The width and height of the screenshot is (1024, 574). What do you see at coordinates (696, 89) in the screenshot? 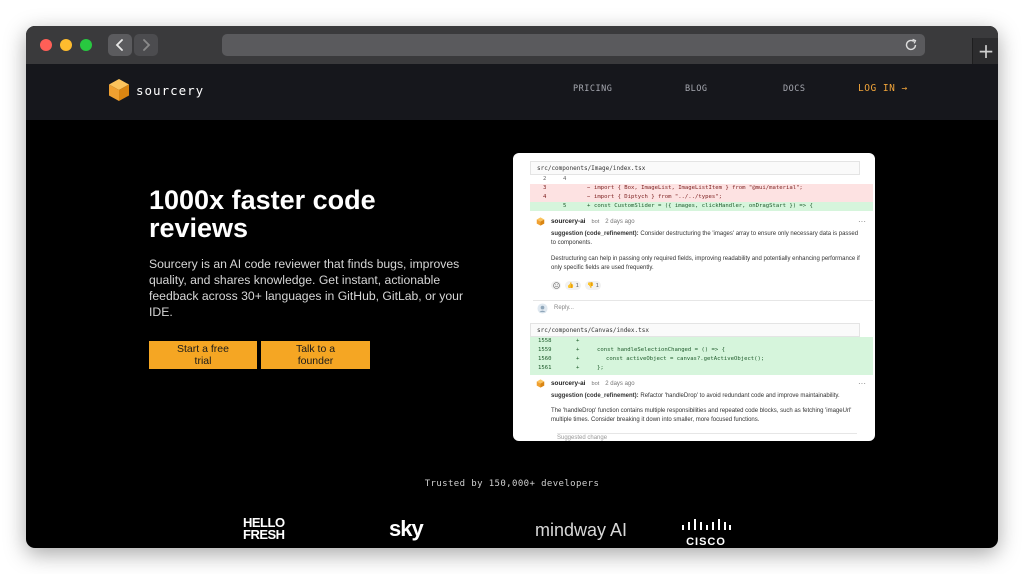
I see `nav-link-blog: BLOG` at bounding box center [696, 89].